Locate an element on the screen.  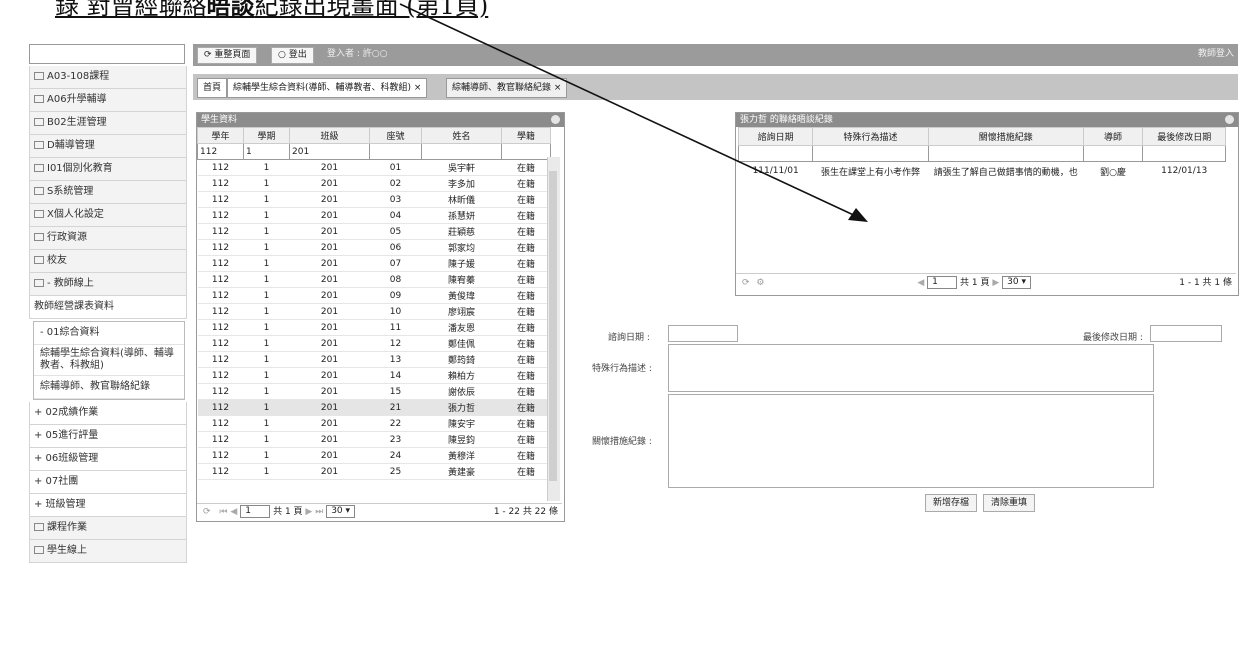
annotation-arrow is located at coordinates (633, 112).